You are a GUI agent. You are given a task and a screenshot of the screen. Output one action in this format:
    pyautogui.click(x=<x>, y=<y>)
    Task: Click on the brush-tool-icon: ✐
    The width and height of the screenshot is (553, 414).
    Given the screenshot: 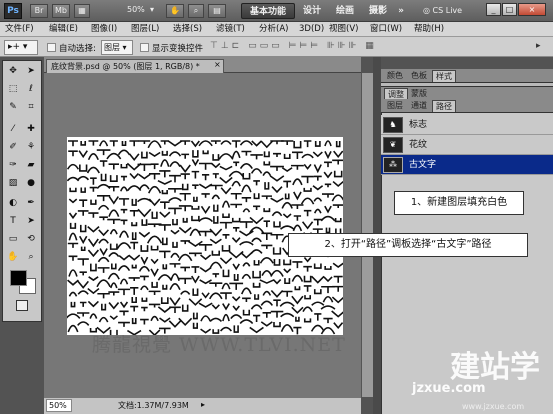 What is the action you would take?
    pyautogui.click(x=13, y=147)
    